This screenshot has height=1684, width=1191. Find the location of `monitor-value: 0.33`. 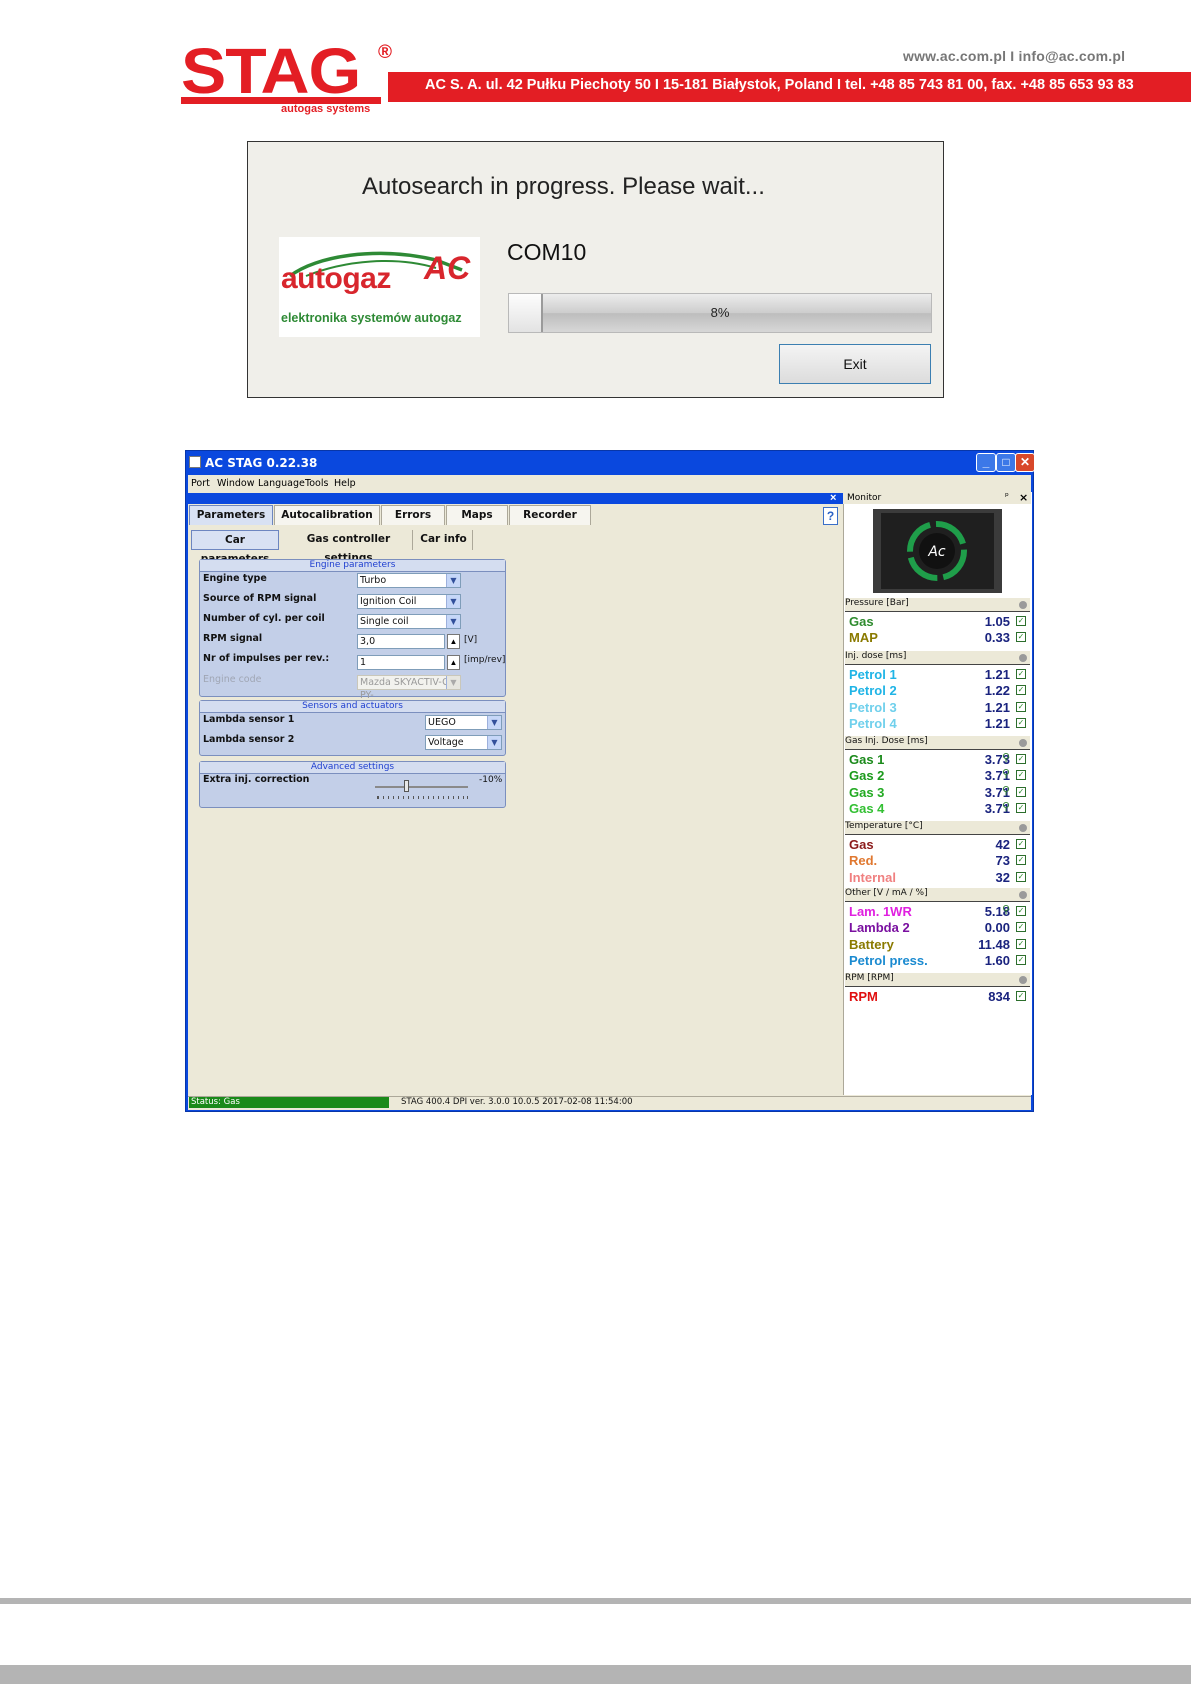

monitor-value: 0.33 is located at coordinates (997, 638).